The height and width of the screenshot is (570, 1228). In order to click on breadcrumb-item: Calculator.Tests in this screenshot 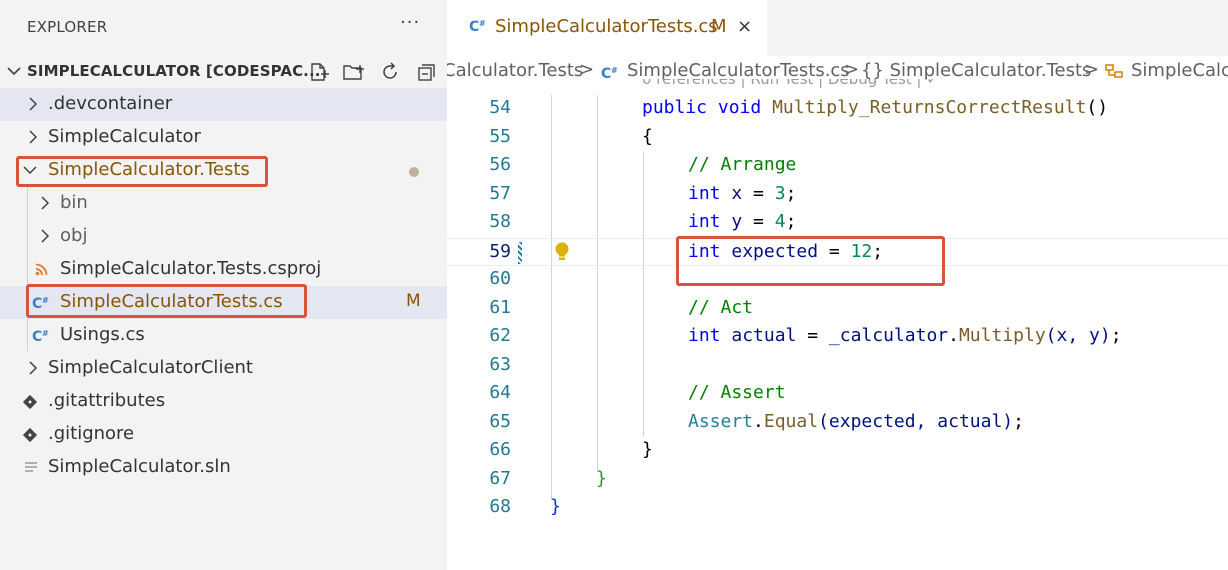, I will do `click(515, 70)`.